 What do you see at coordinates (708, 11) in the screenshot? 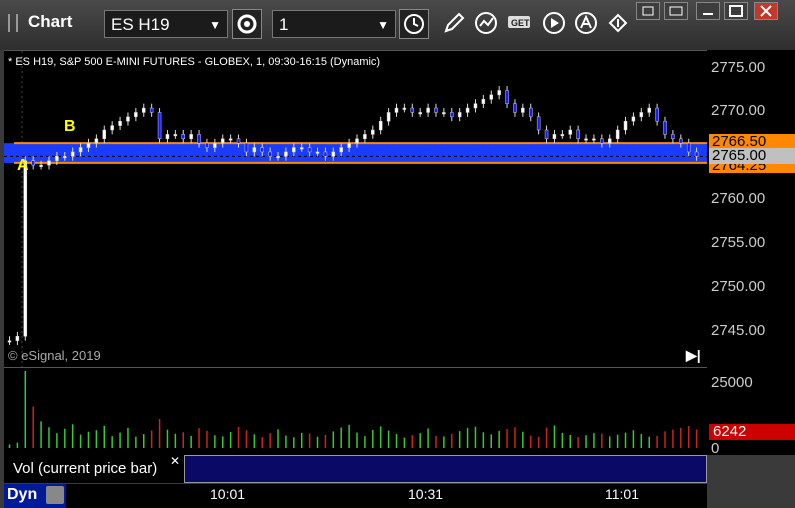
I see `minimize-button` at bounding box center [708, 11].